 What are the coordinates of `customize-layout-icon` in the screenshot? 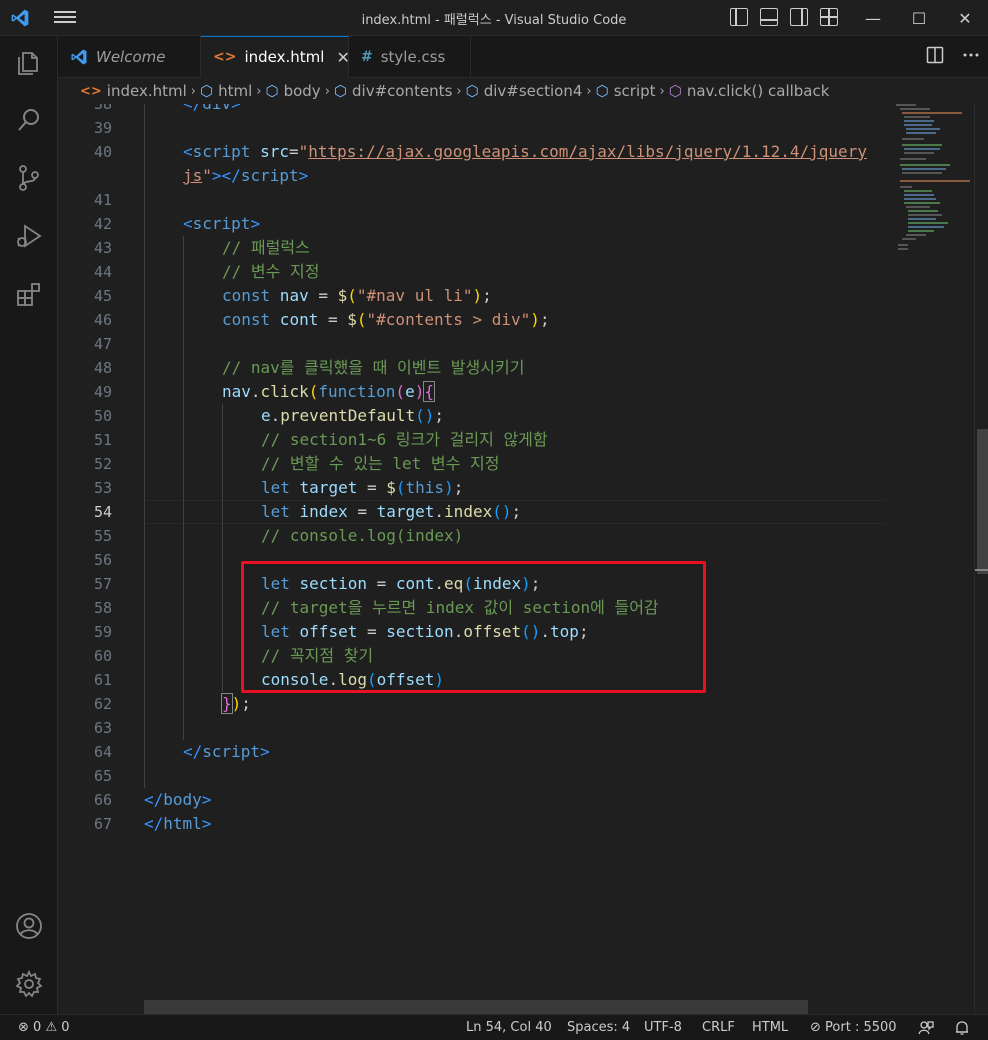 It's located at (829, 17).